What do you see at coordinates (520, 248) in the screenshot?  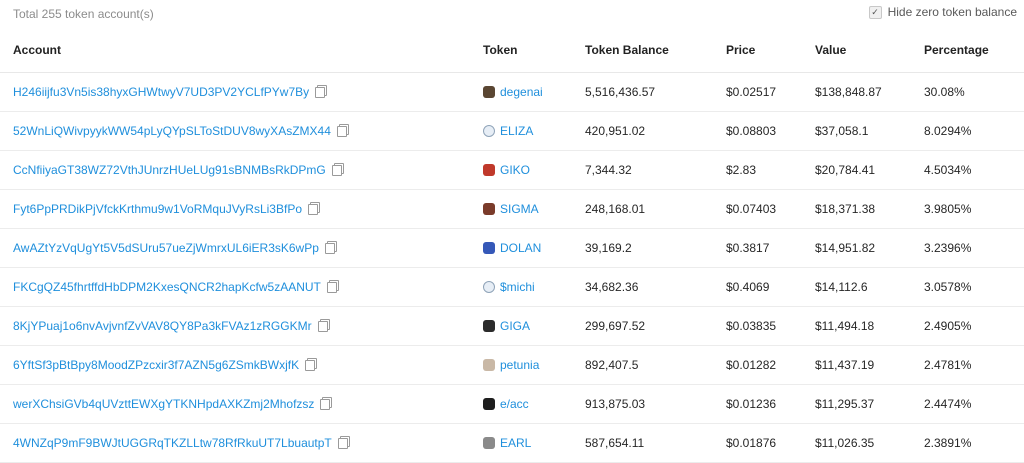 I see `token-link: DOLAN` at bounding box center [520, 248].